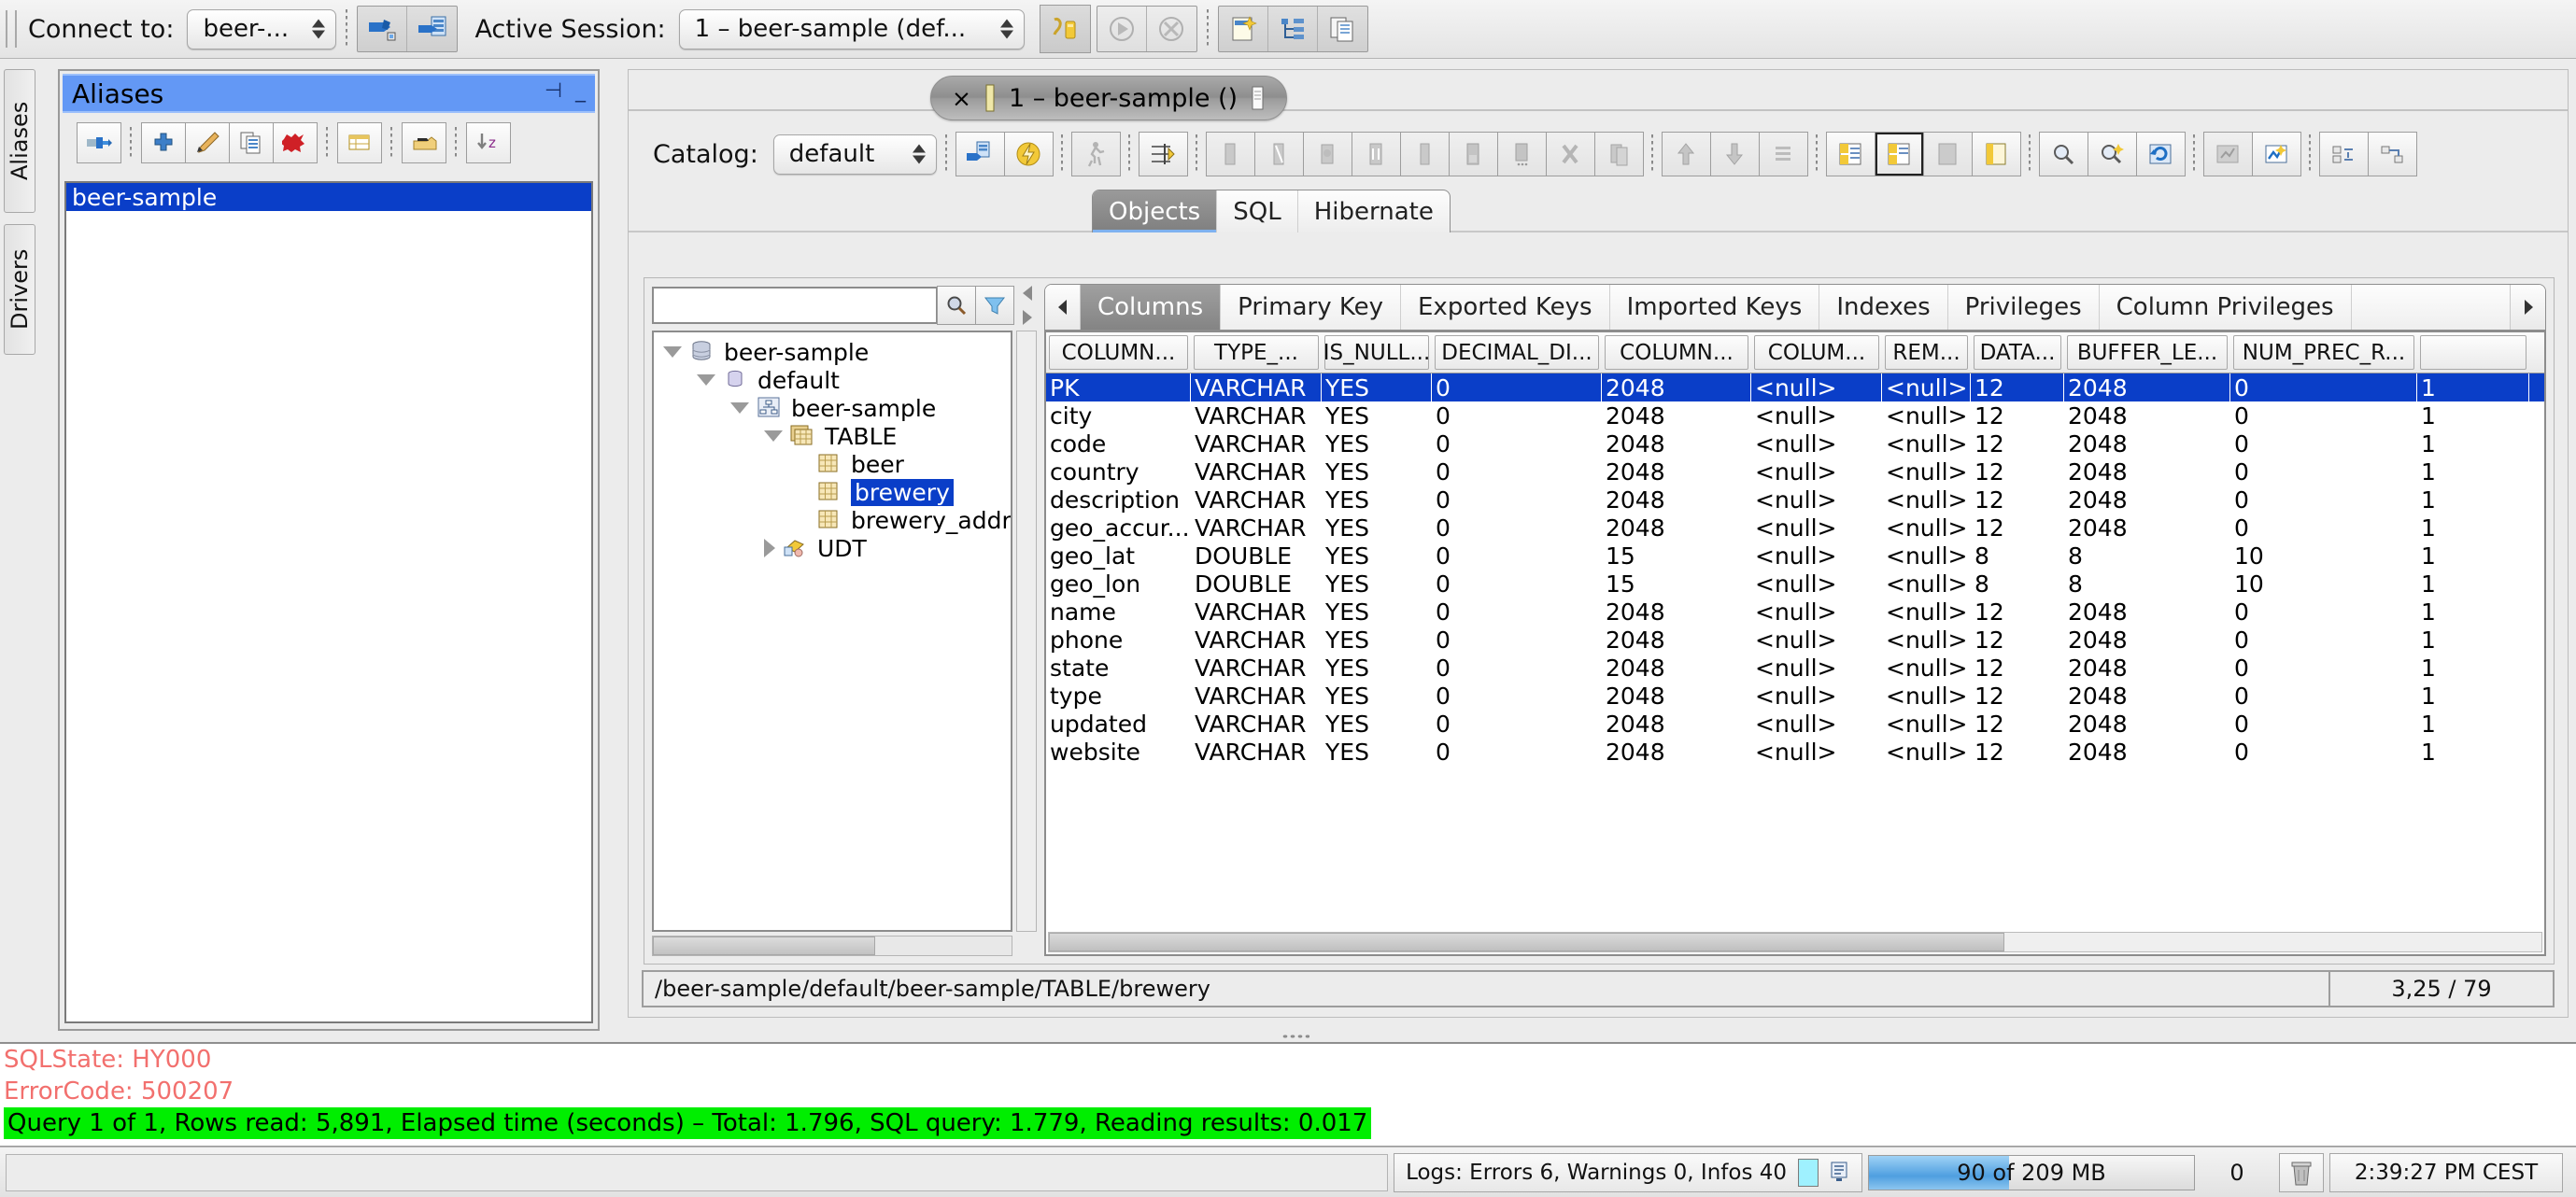 Image resolution: width=2576 pixels, height=1197 pixels. Describe the element at coordinates (1028, 154) in the screenshot. I see `flash-icon` at that location.